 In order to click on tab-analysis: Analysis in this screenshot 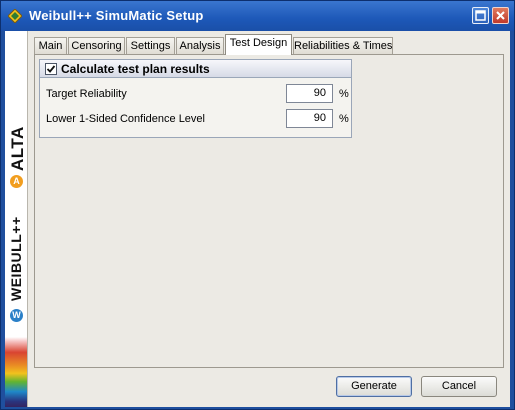, I will do `click(200, 46)`.